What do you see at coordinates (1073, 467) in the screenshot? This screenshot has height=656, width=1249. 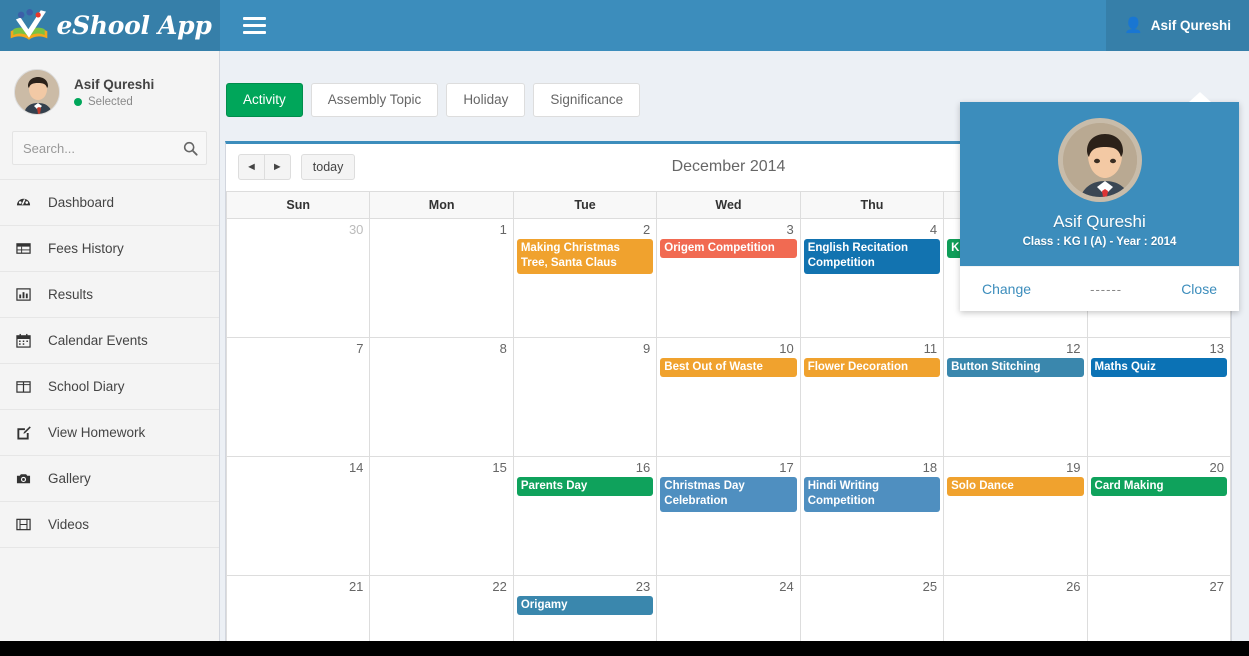 I see `calendar-day-number: 19` at bounding box center [1073, 467].